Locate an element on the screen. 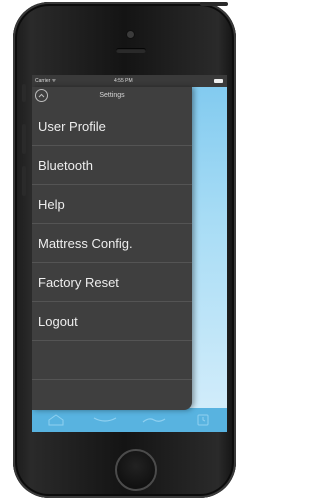  battery-icon is located at coordinates (218, 81).